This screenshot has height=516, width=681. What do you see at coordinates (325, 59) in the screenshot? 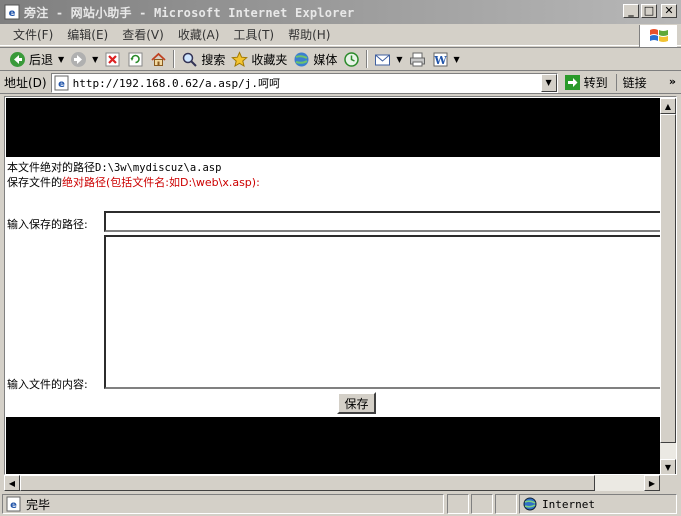
I see `media-label: 媒体` at bounding box center [325, 59].